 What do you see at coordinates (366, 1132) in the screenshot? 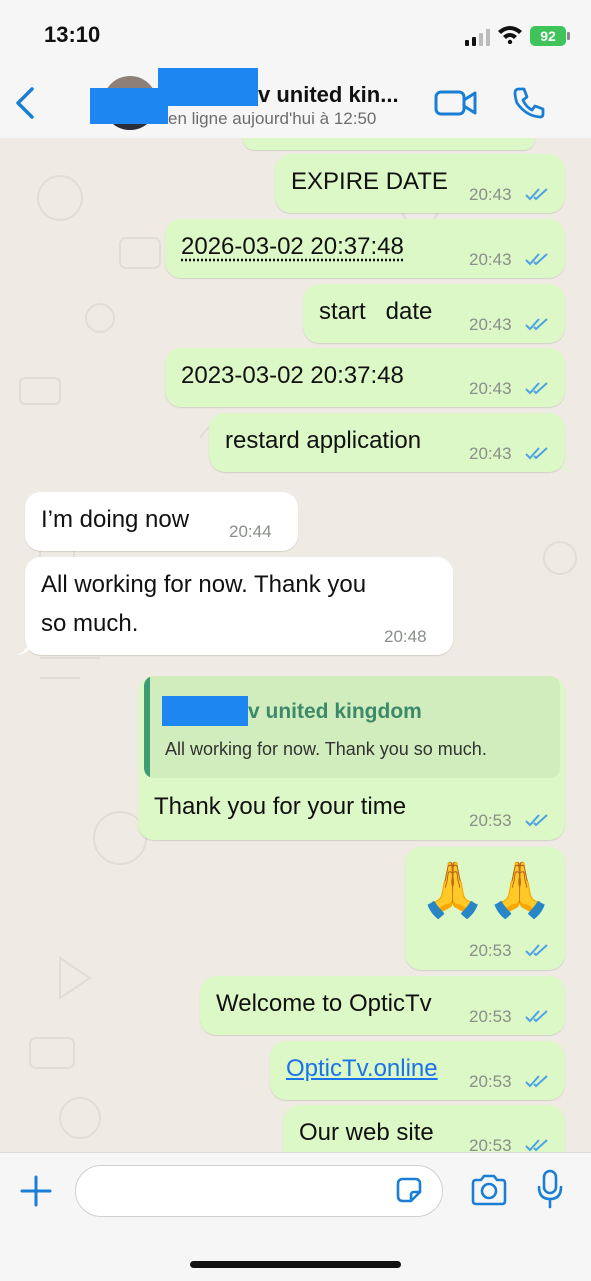
I see `message-text: Our web site` at bounding box center [366, 1132].